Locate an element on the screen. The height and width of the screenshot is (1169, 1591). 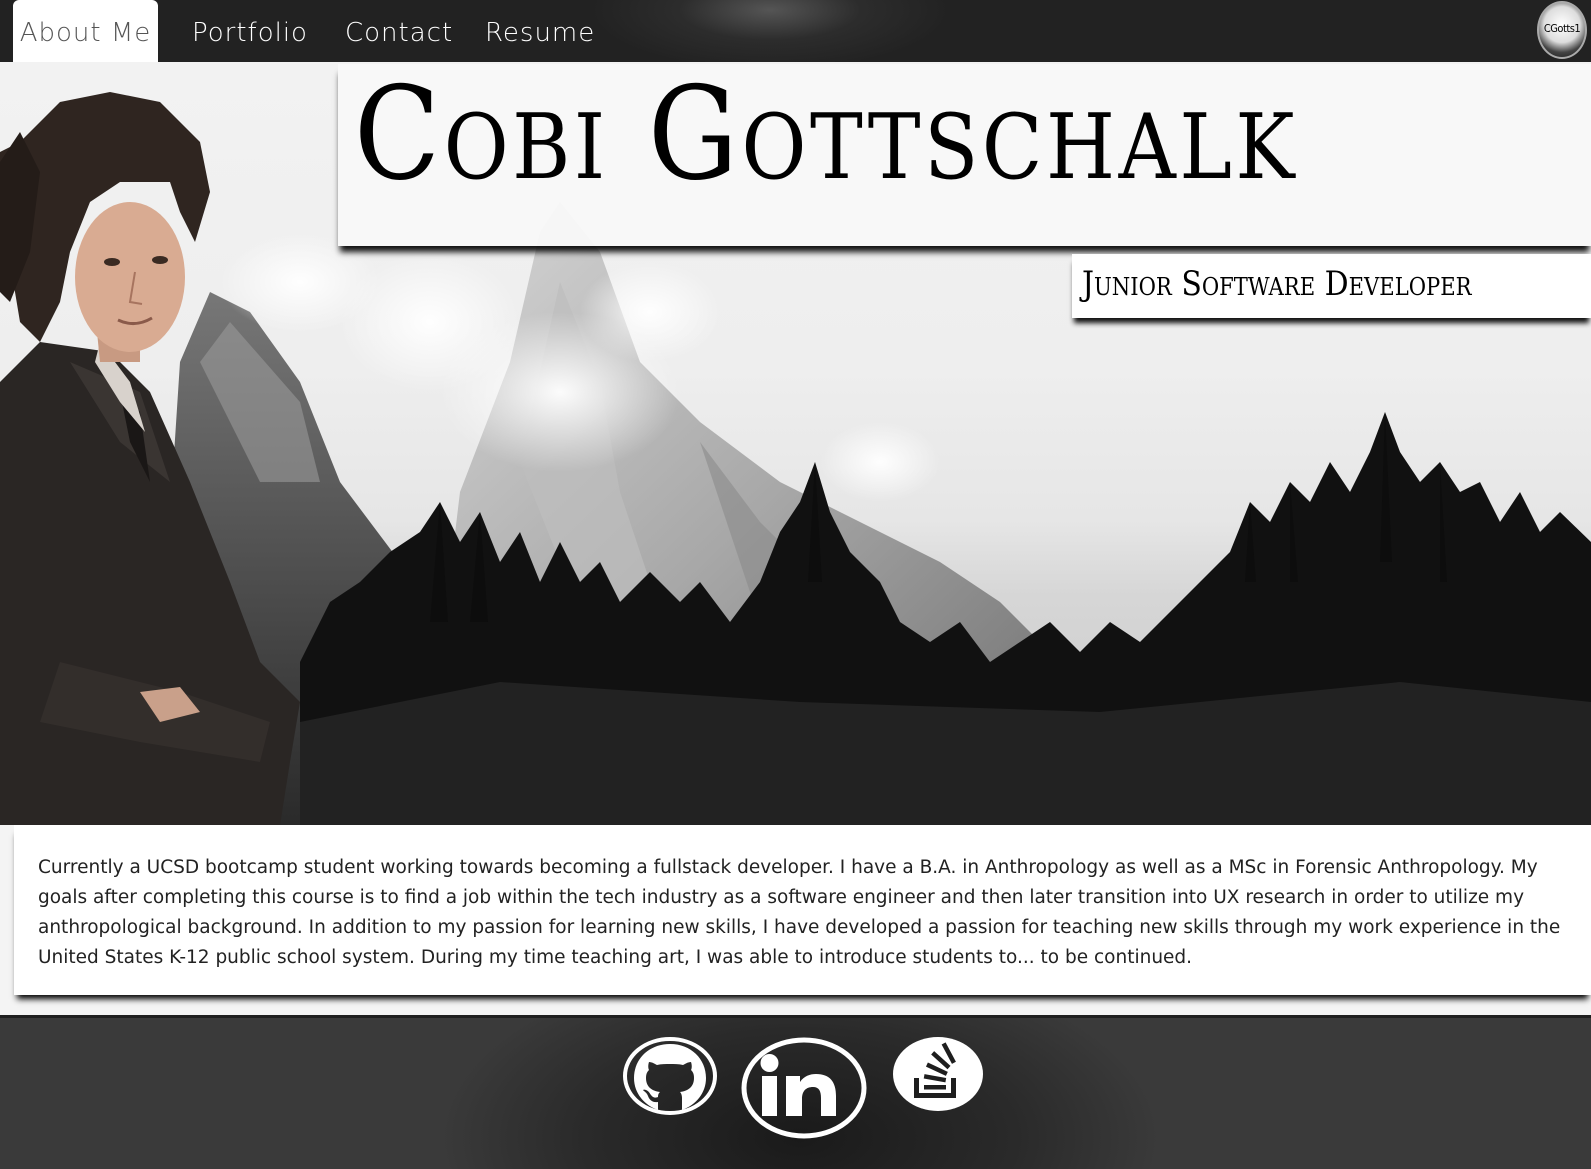
tab-resume: Resume is located at coordinates (539, 31).